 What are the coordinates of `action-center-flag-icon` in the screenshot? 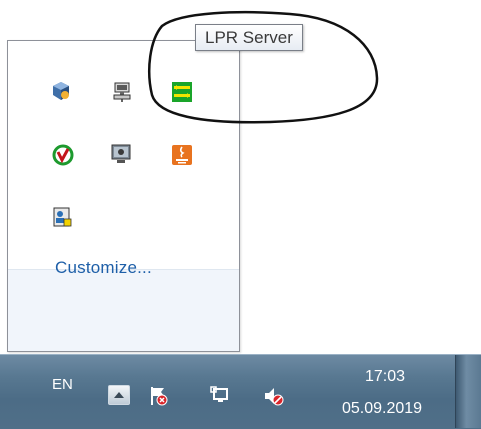 It's located at (159, 396).